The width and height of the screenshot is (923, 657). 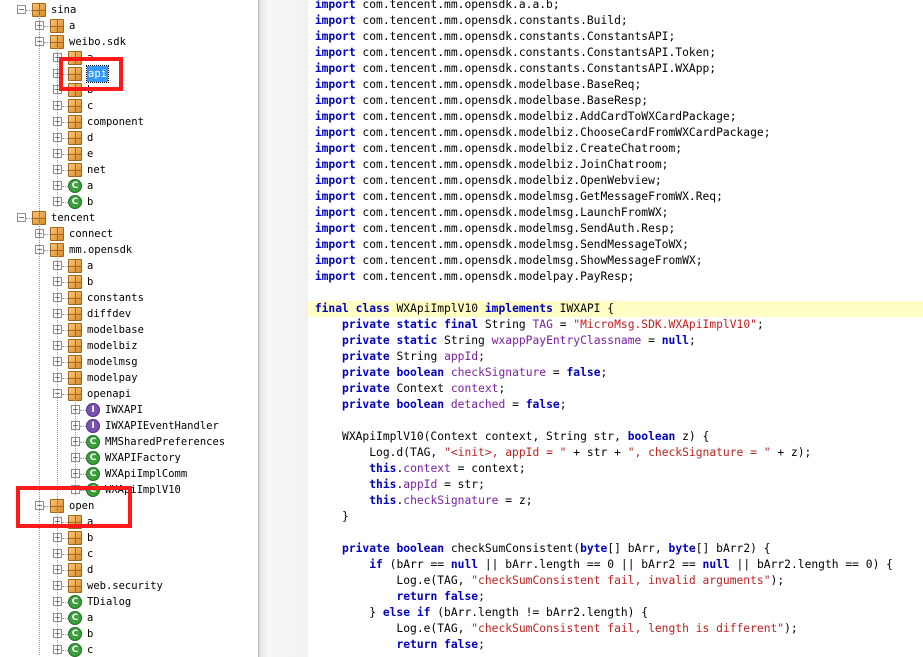 I want to click on tree-item-label: modelpay, so click(x=112, y=378).